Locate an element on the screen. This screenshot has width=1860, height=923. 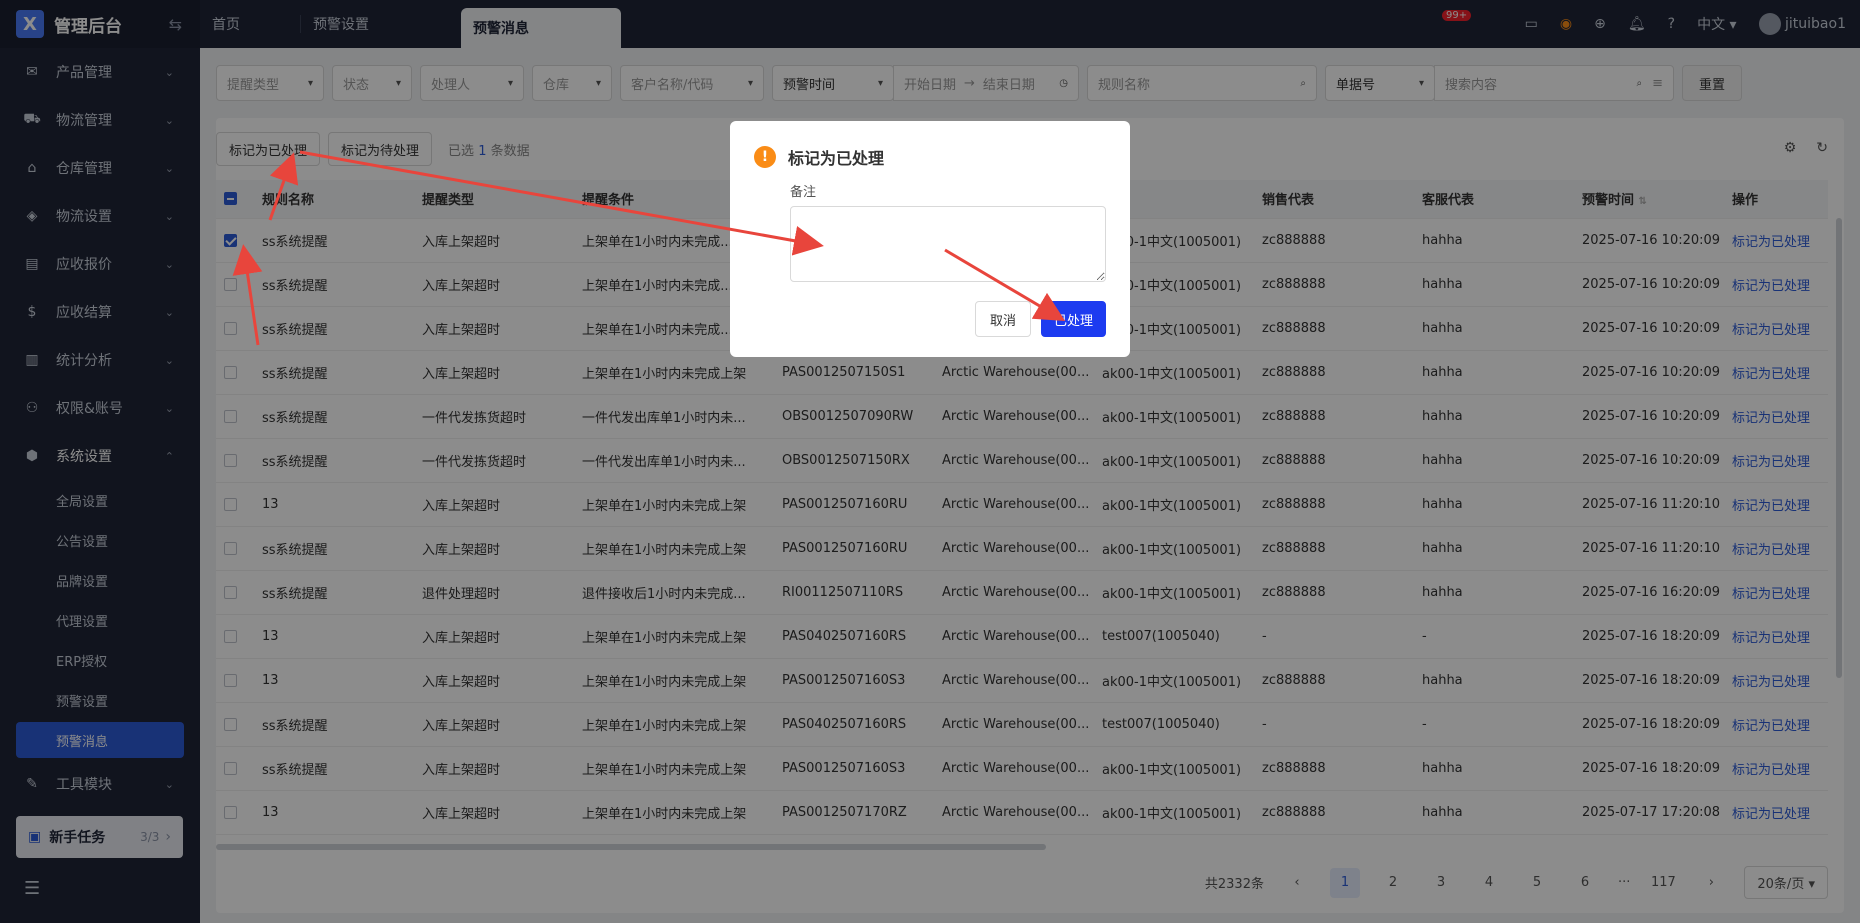
dialog-buttons: 取消 已处理 is located at coordinates (1040, 319).